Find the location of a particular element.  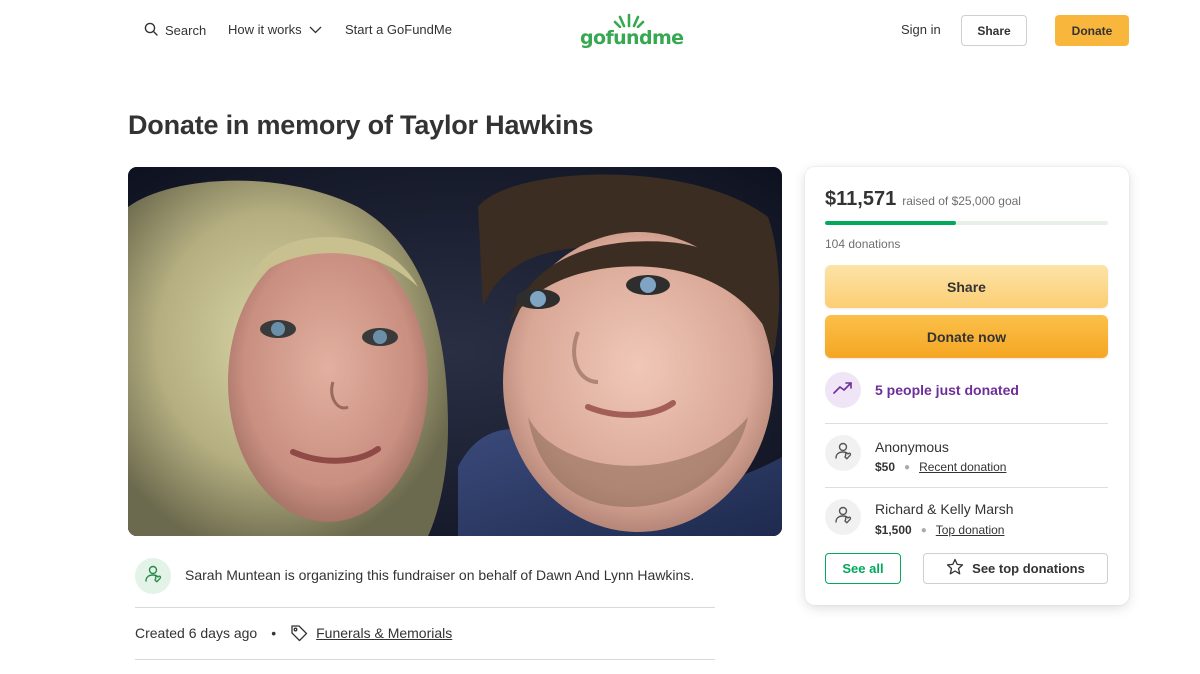

star-icon is located at coordinates (955, 568).